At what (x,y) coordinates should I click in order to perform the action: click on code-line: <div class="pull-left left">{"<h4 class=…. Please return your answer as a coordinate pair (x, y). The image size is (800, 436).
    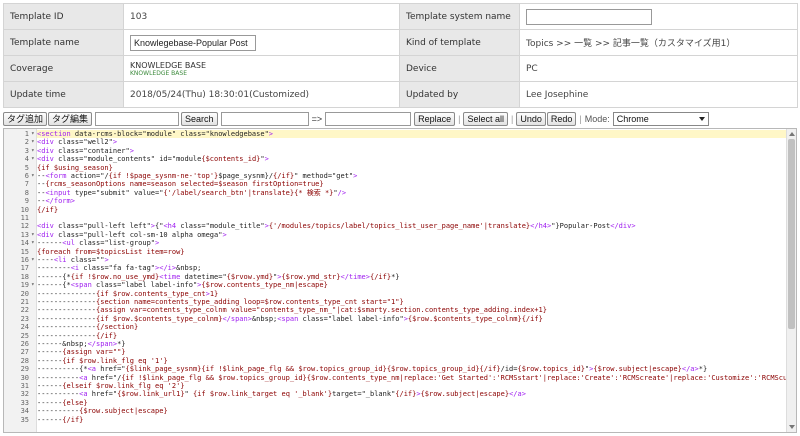
    Looking at the image, I should click on (411, 226).